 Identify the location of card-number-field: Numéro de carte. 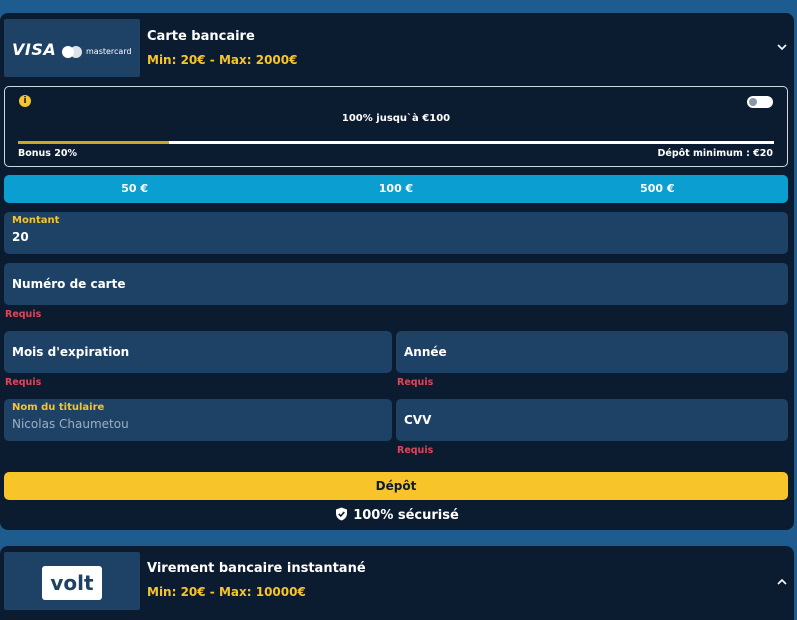
(396, 284).